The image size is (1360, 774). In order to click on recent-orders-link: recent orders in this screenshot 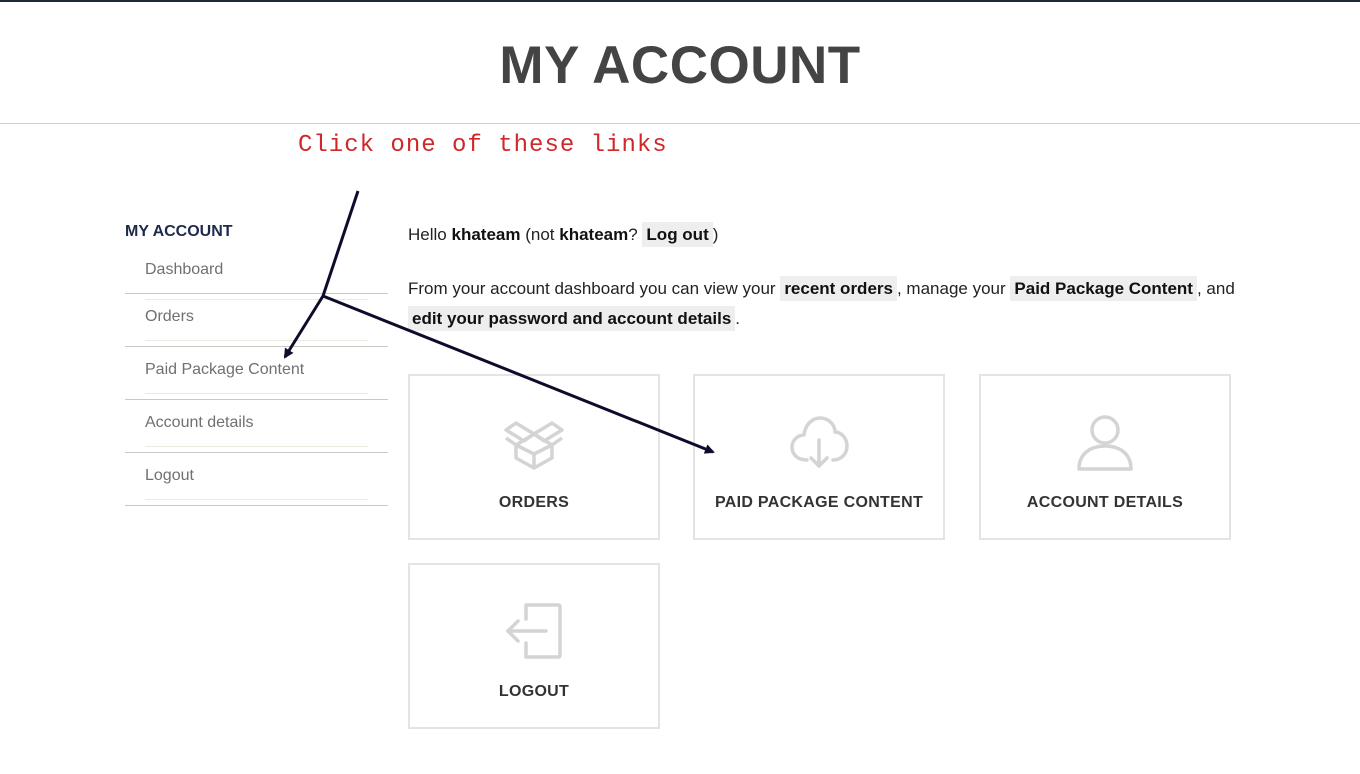, I will do `click(838, 288)`.